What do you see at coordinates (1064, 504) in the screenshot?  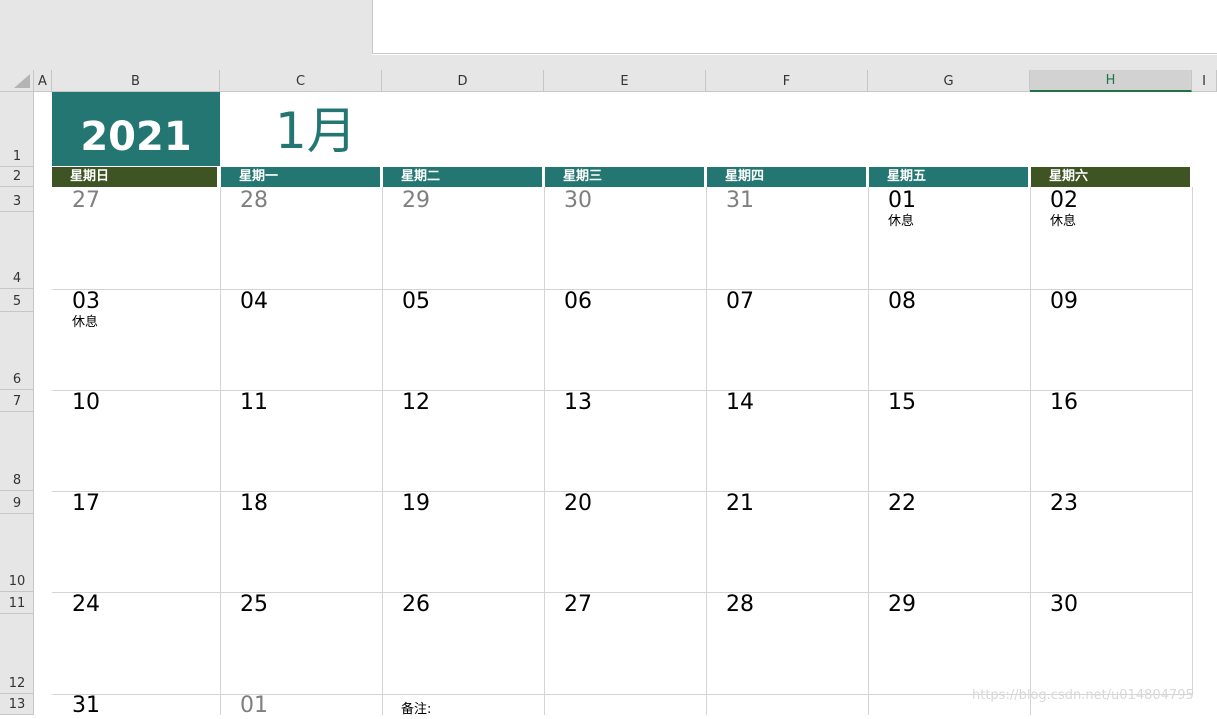 I see `day-cell: 23` at bounding box center [1064, 504].